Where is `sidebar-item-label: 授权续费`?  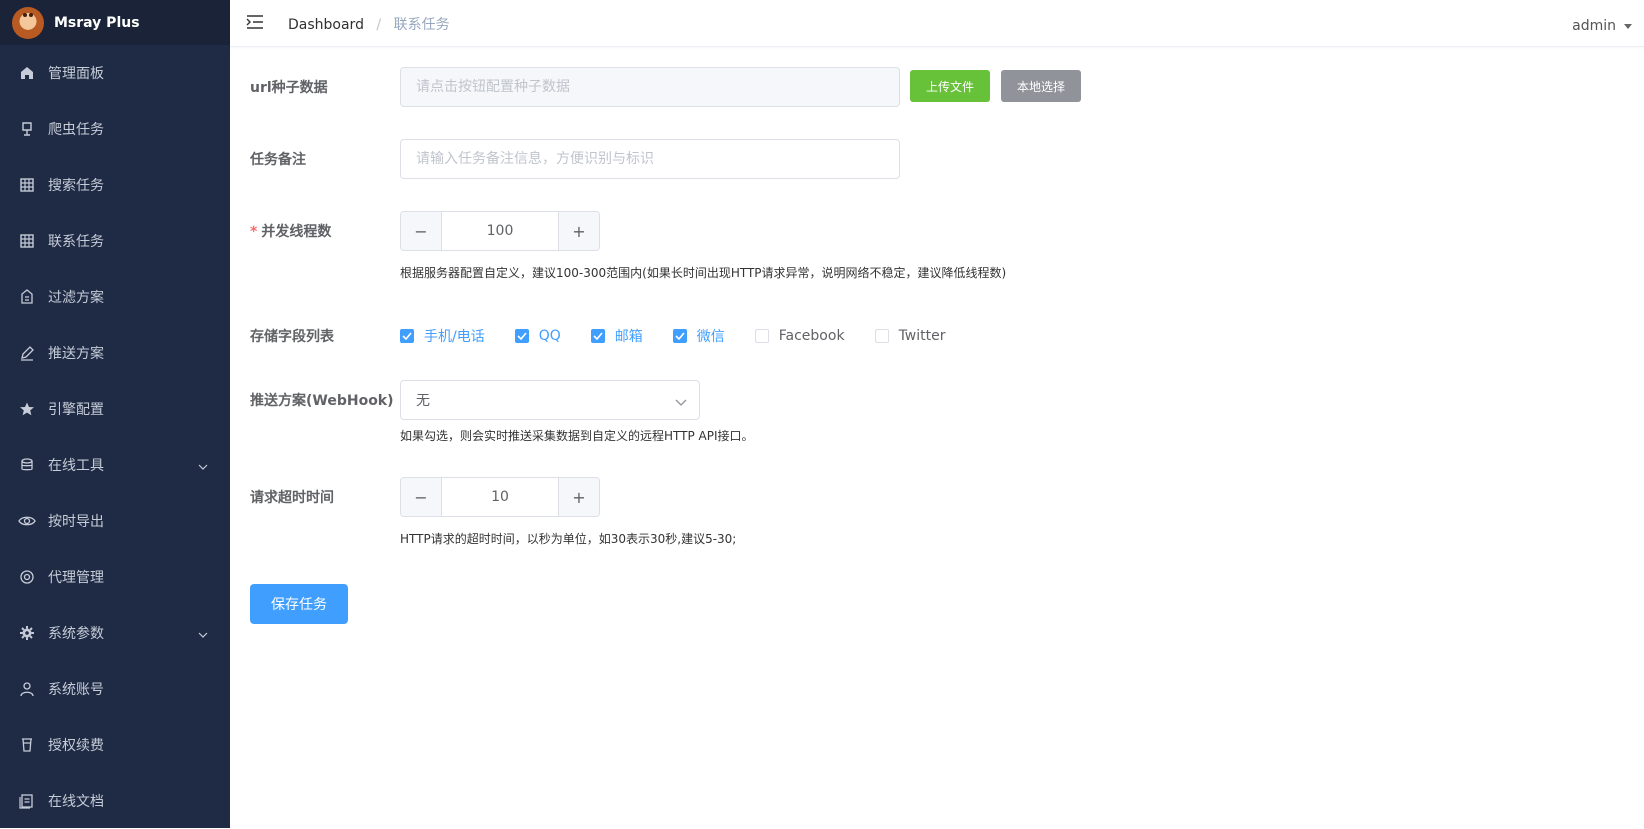 sidebar-item-label: 授权续费 is located at coordinates (76, 746).